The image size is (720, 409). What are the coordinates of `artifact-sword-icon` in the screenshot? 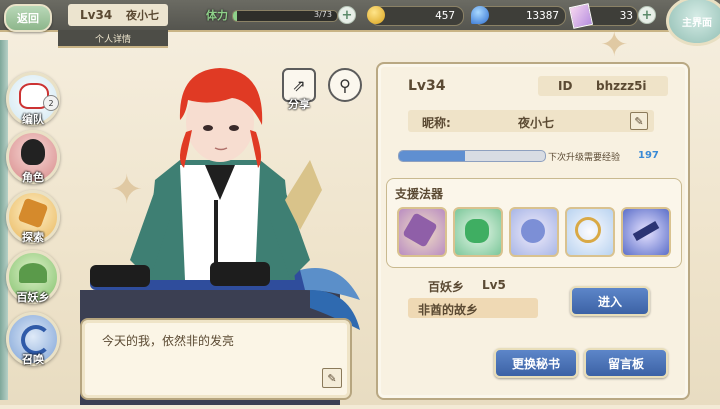 It's located at (646, 231).